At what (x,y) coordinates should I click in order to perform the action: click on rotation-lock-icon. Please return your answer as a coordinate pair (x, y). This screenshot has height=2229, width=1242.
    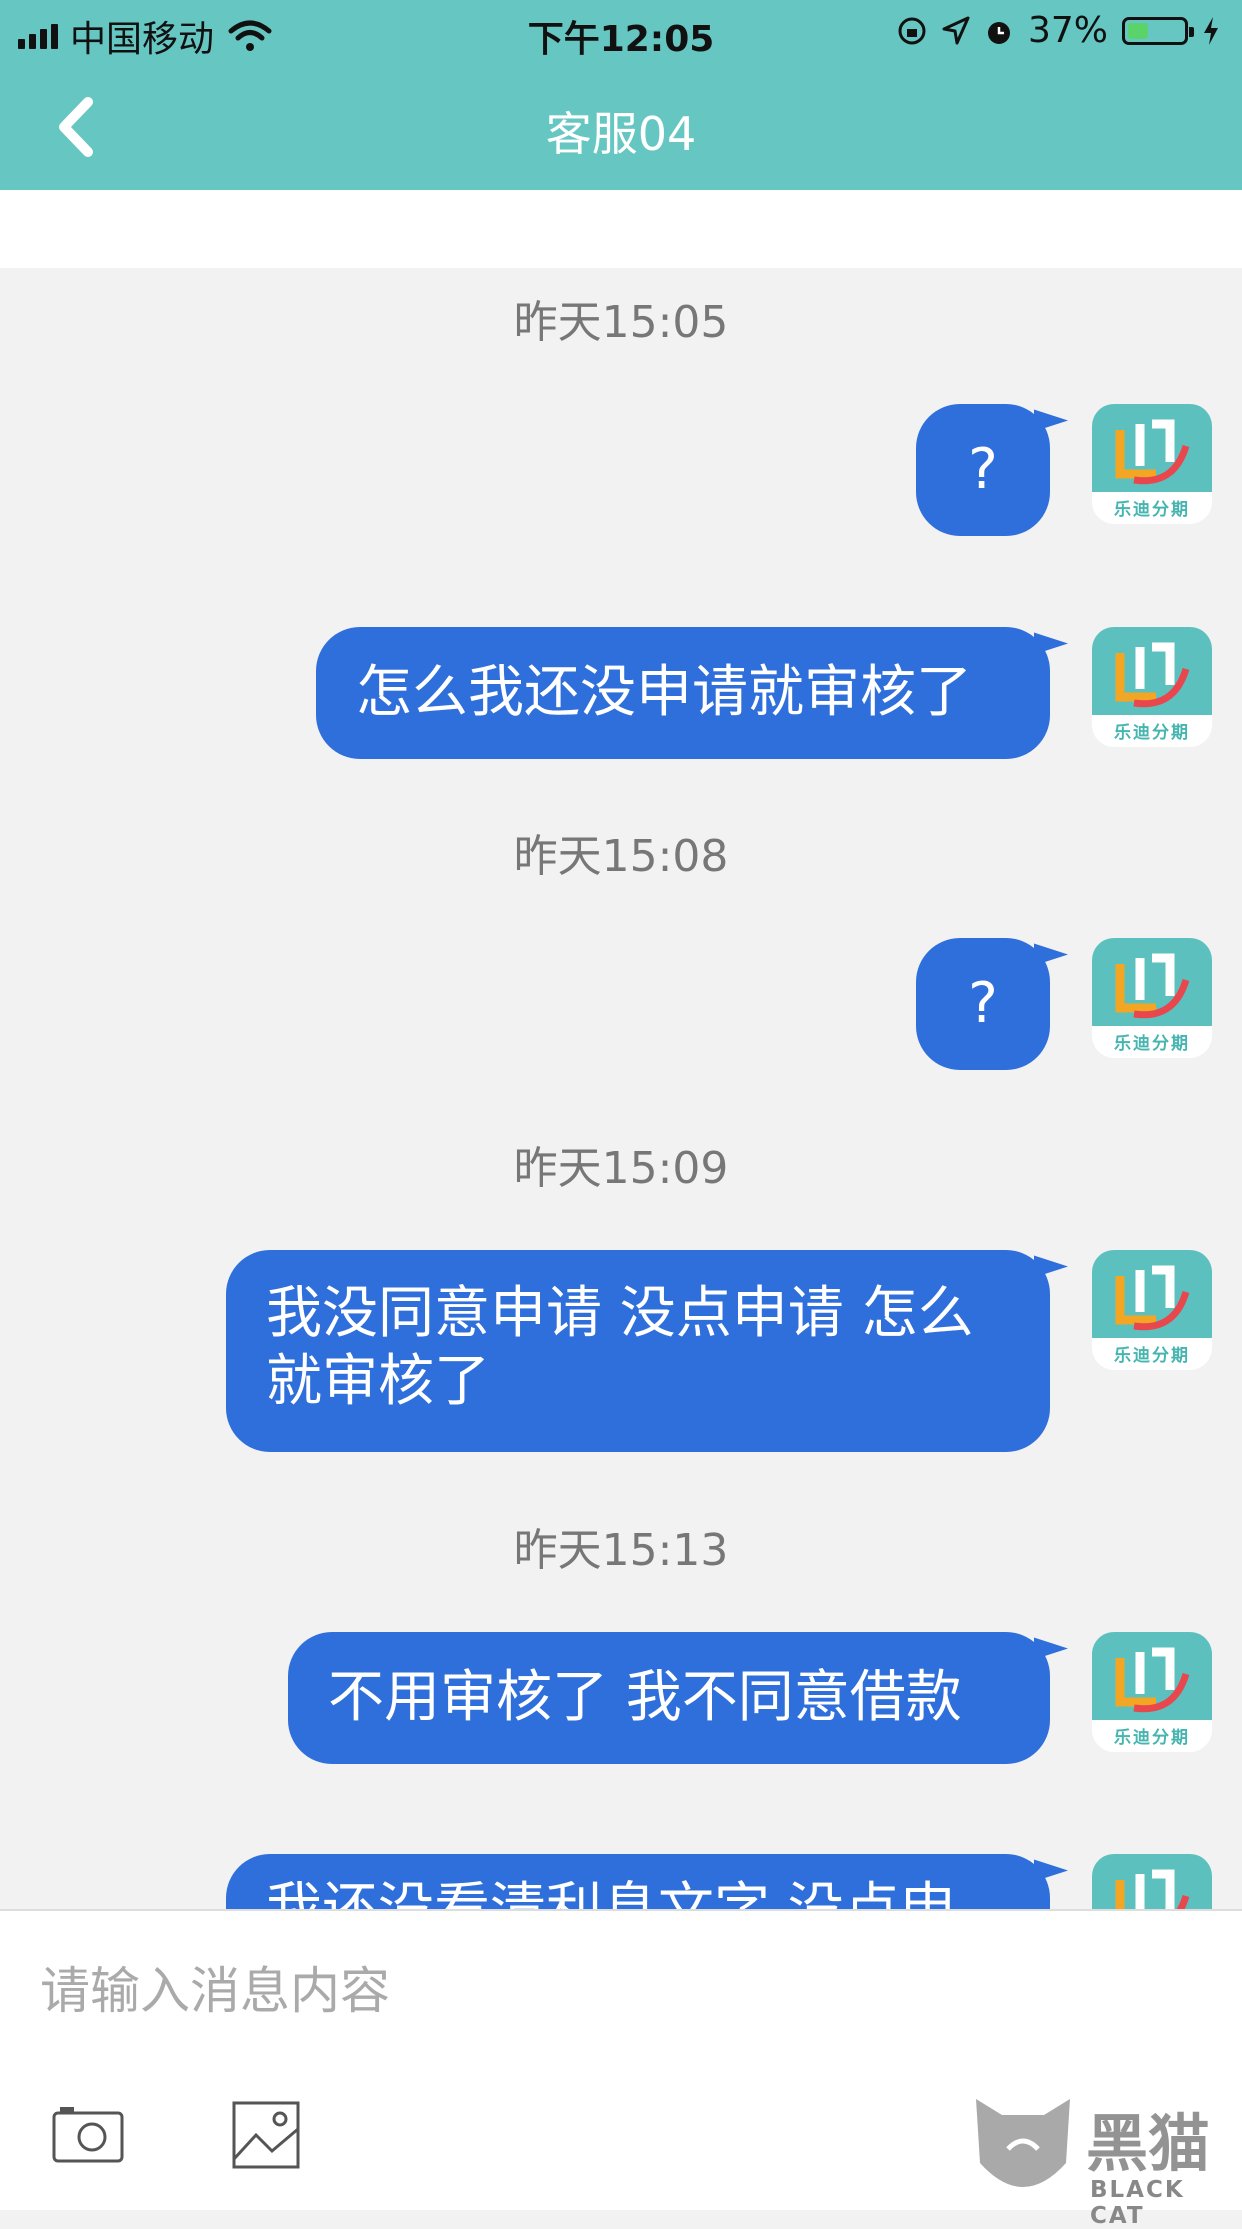
    Looking at the image, I should click on (912, 30).